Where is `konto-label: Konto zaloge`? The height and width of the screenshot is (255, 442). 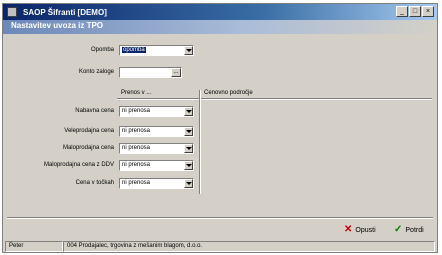
konto-label: Konto zaloge is located at coordinates (96, 72).